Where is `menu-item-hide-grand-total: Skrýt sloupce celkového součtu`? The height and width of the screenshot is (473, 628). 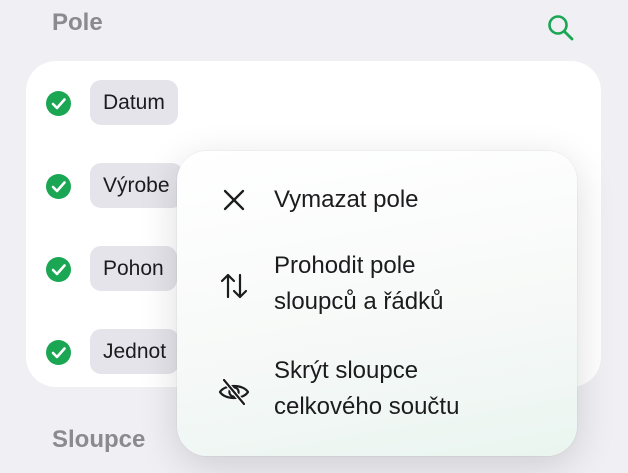
menu-item-hide-grand-total: Skrýt sloupce celkového součtu is located at coordinates (377, 391).